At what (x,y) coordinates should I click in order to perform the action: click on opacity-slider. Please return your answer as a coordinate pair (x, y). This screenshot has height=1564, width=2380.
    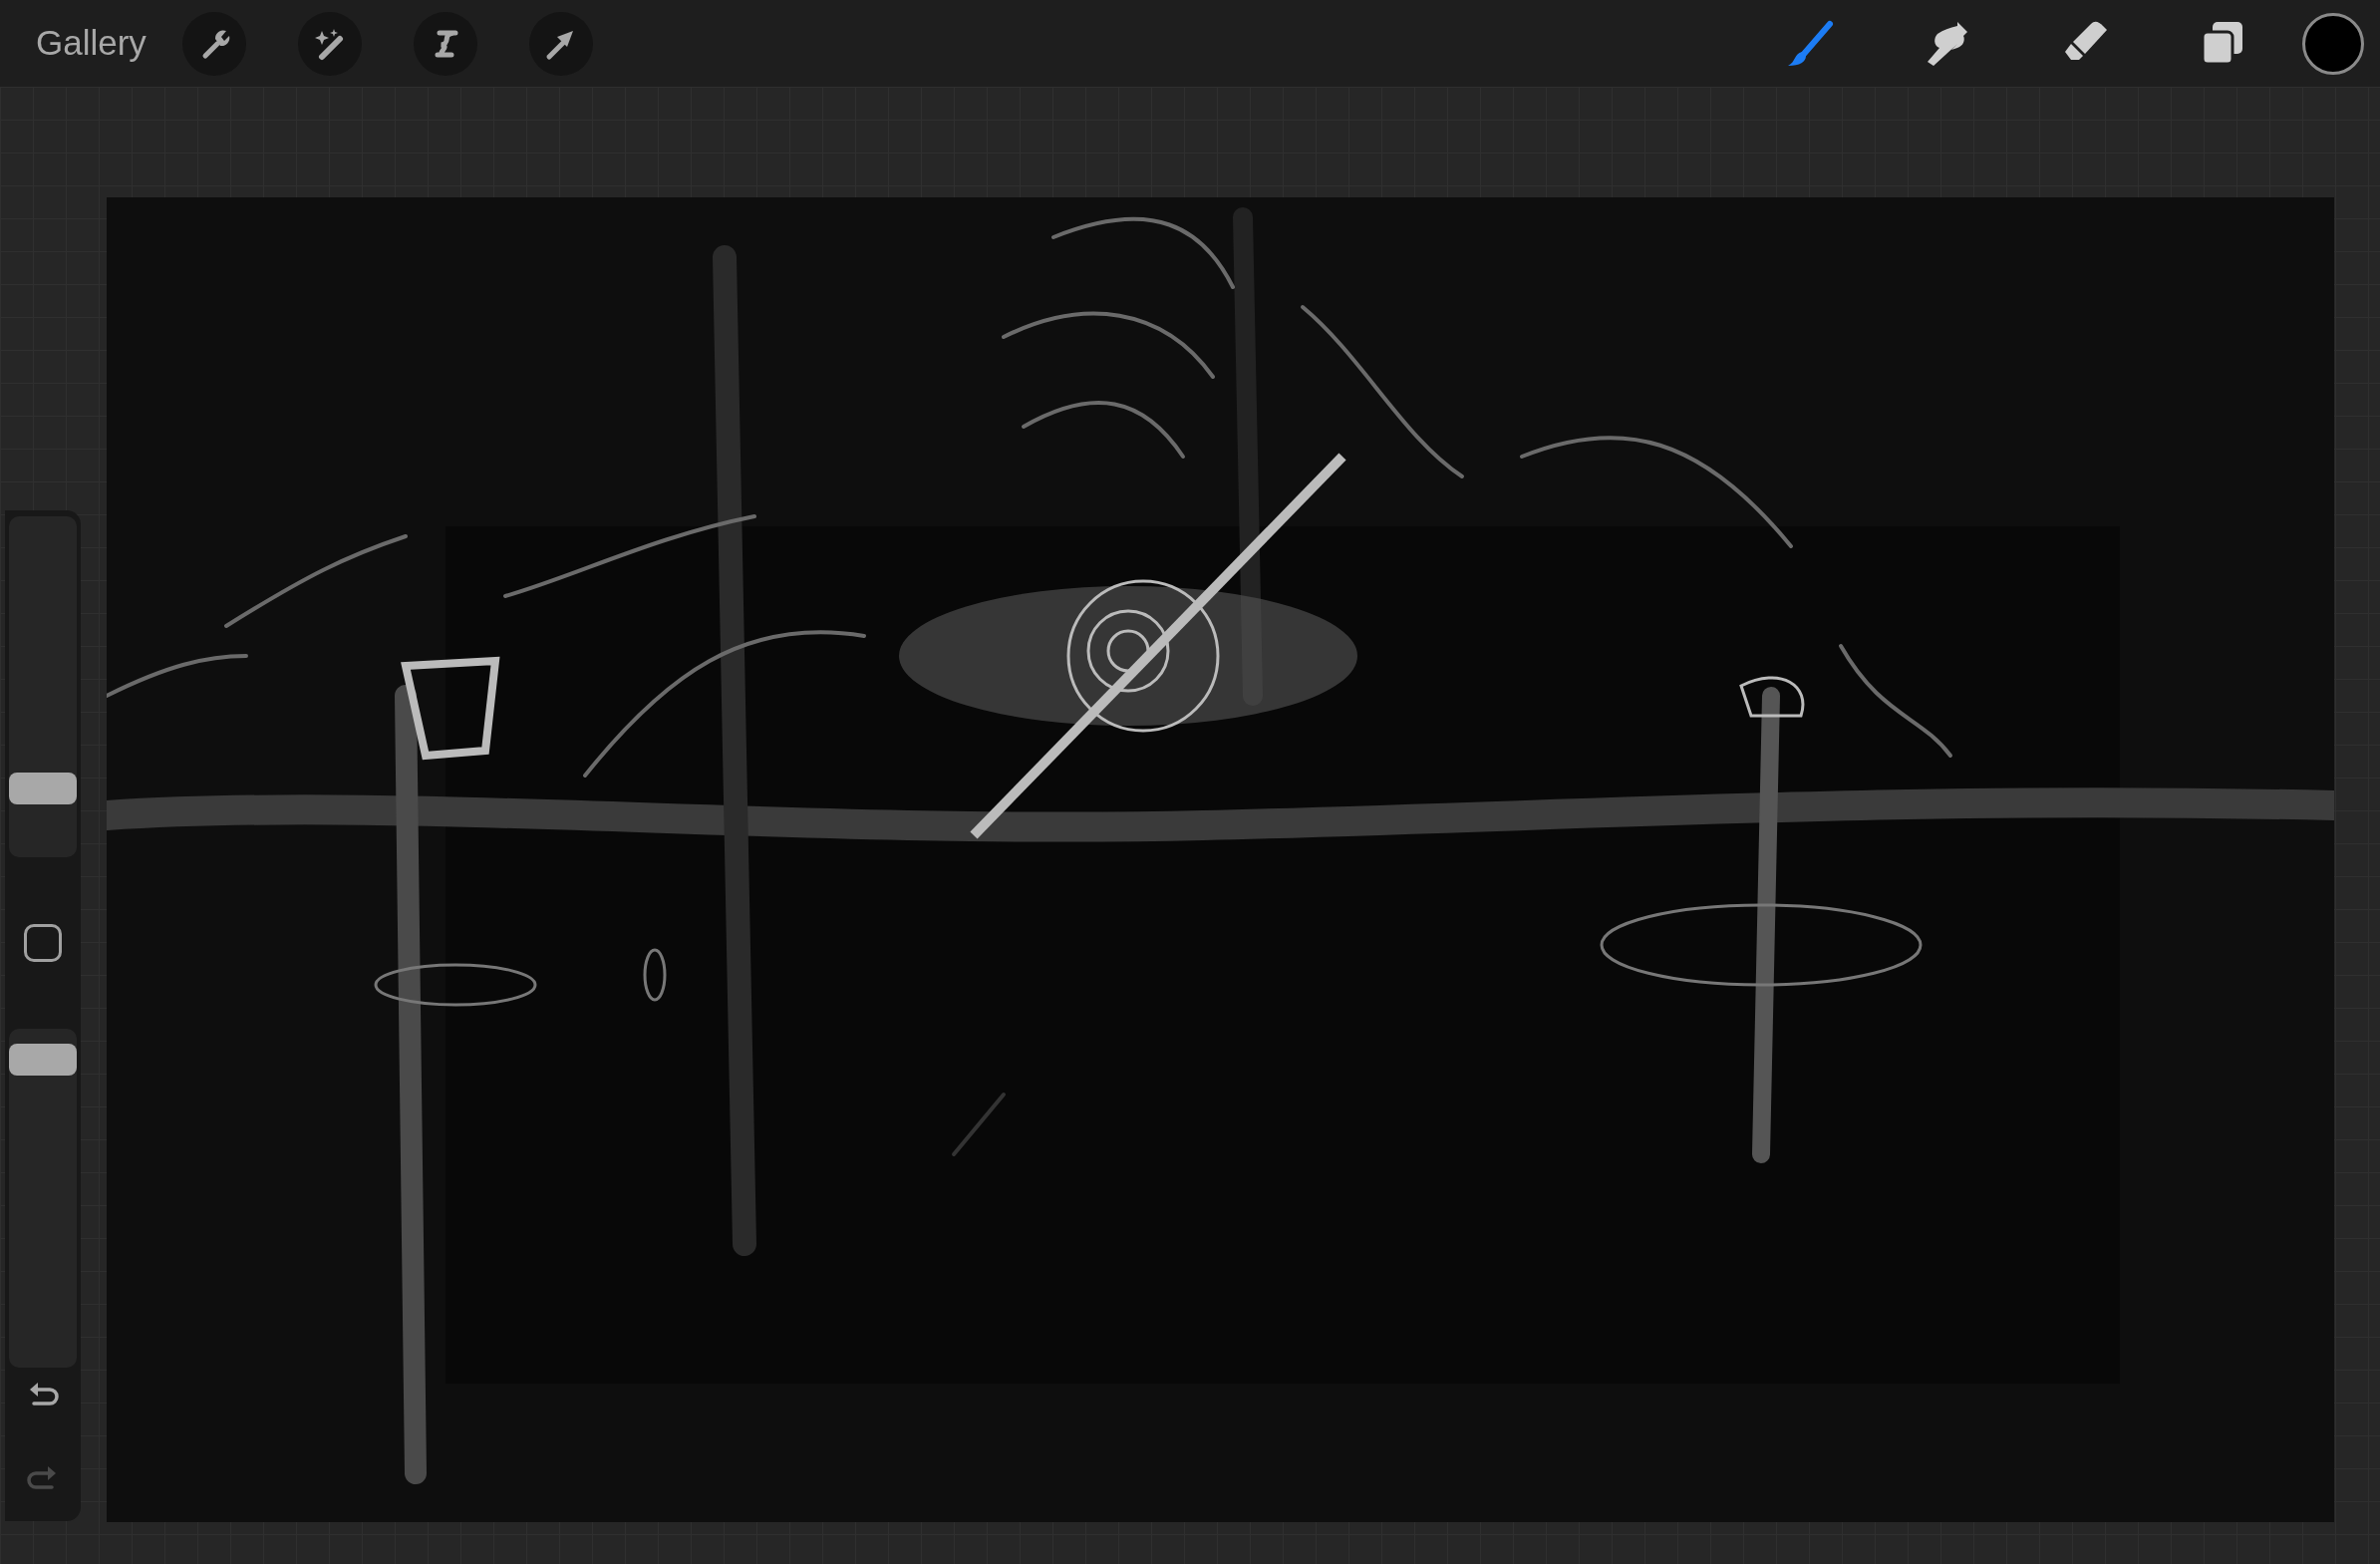
    Looking at the image, I should click on (43, 1198).